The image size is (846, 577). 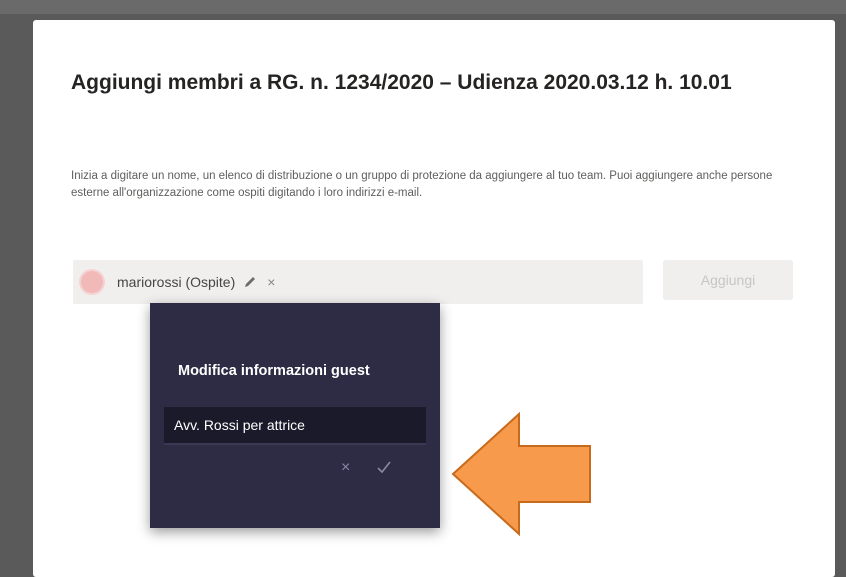 I want to click on close-icon: ×, so click(x=345, y=468).